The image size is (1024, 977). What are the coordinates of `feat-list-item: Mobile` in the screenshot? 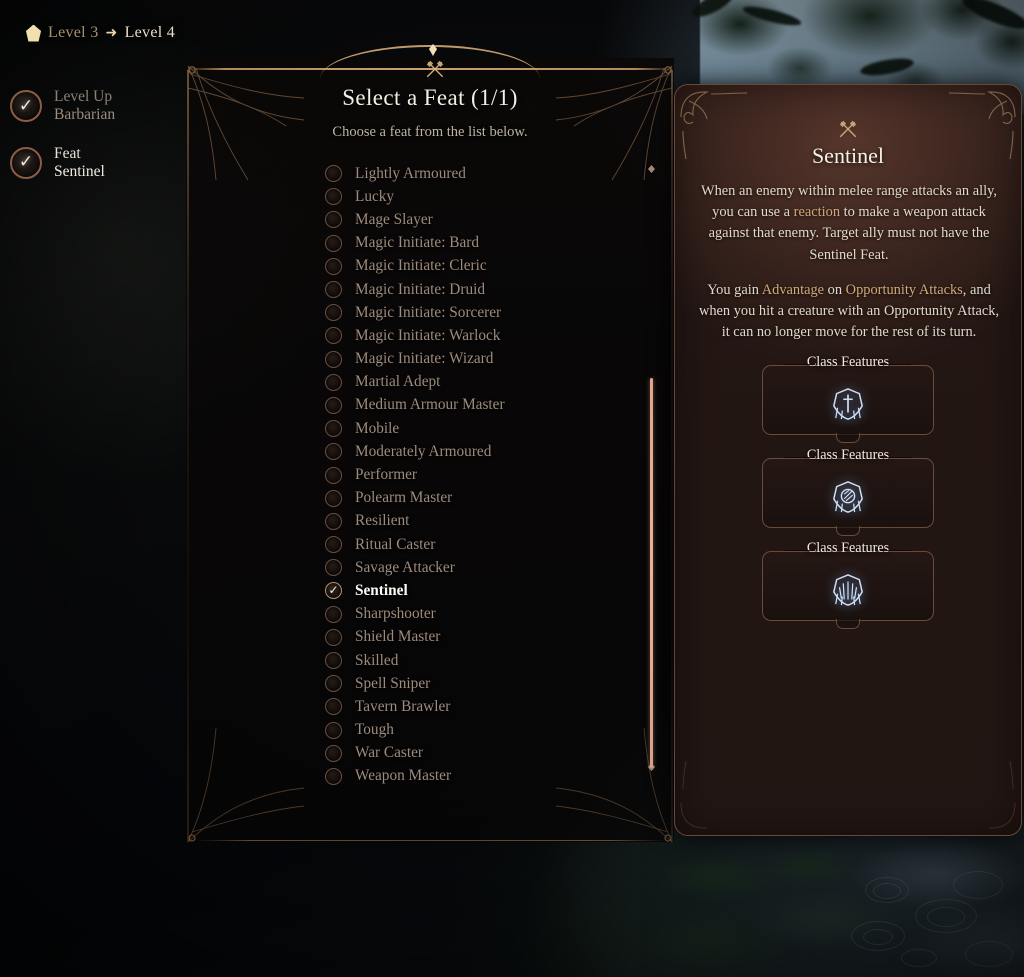 It's located at (480, 428).